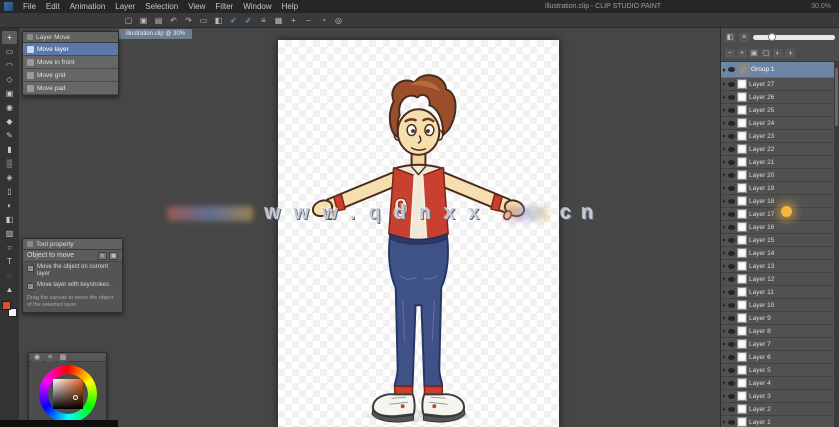  Describe the element at coordinates (161, 6) in the screenshot. I see `menu-selection: Selection` at that location.